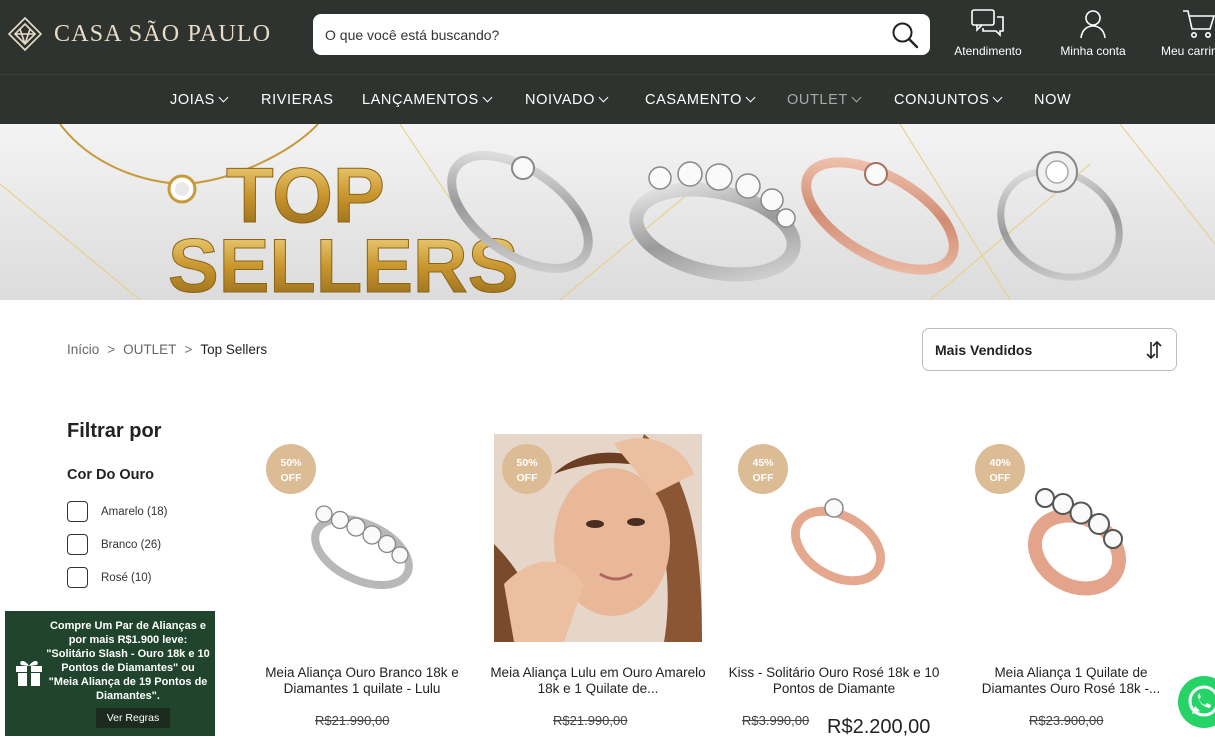  I want to click on search-bar, so click(621, 34).